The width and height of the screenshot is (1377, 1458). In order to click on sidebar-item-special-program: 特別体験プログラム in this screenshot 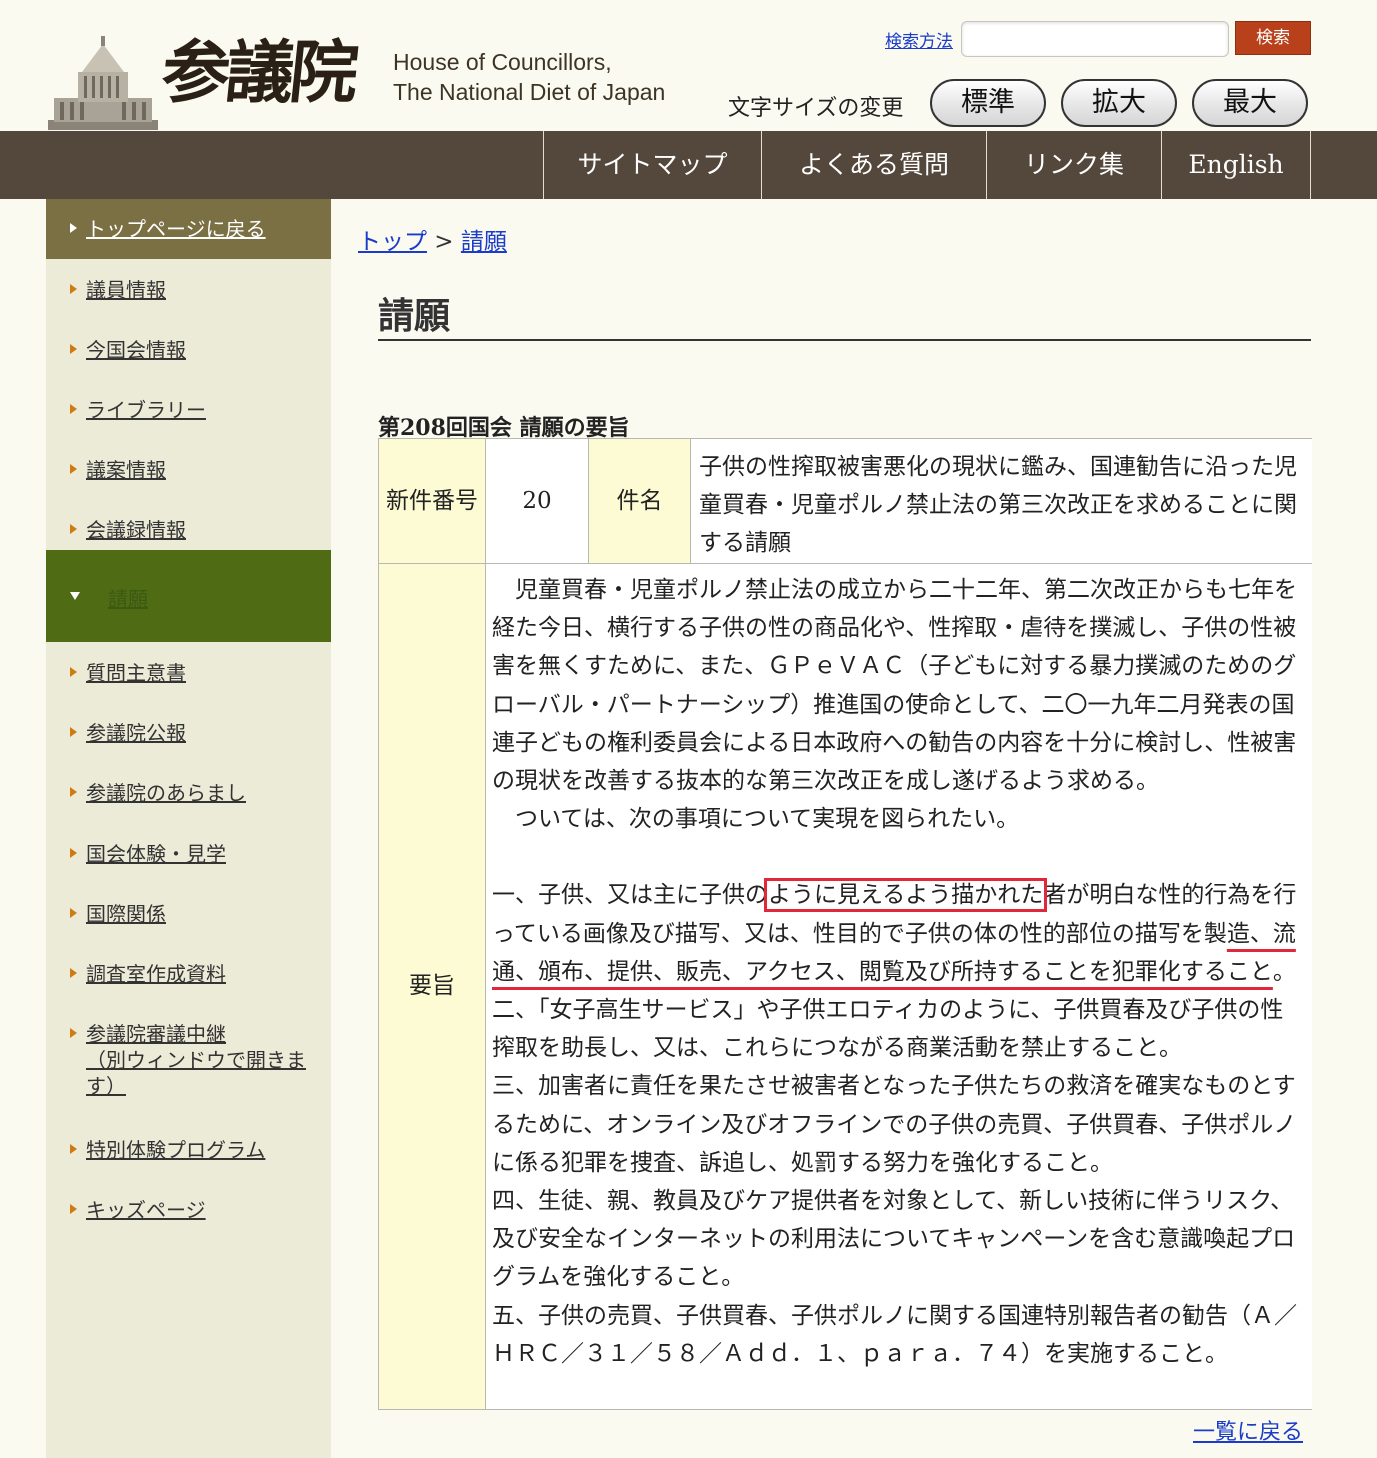, I will do `click(188, 1150)`.